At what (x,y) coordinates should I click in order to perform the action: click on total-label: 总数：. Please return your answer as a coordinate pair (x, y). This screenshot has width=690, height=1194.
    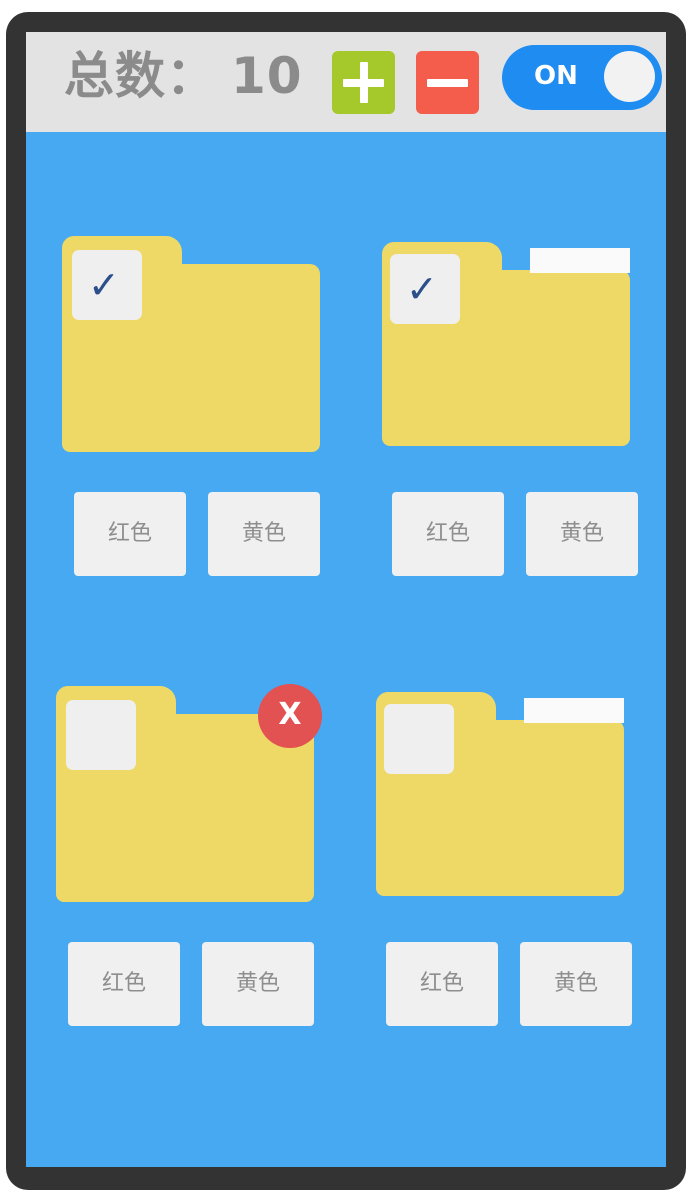
    Looking at the image, I should click on (140, 76).